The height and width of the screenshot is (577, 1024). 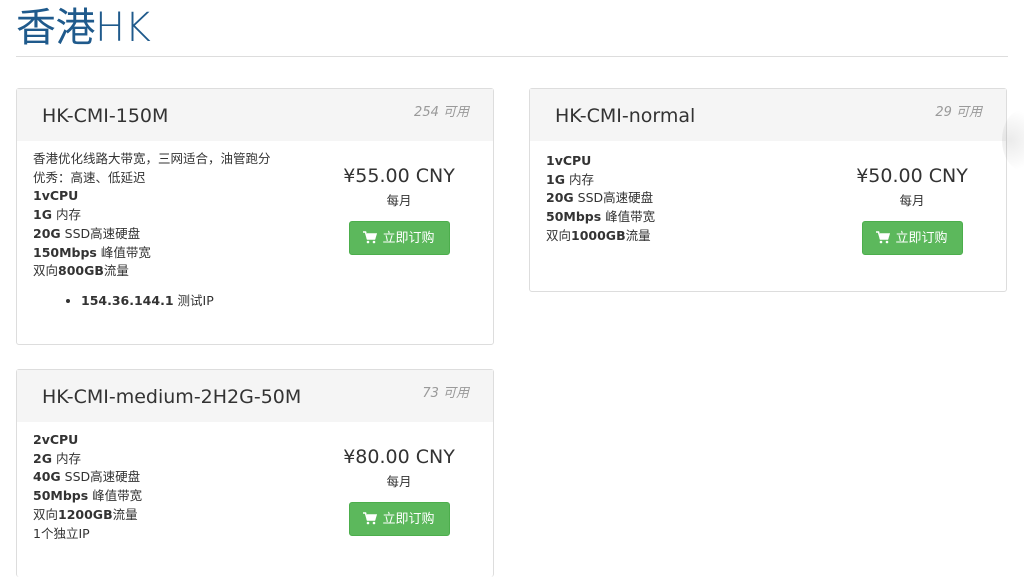 I want to click on feature-line: 双向1000GB流量, so click(x=598, y=235).